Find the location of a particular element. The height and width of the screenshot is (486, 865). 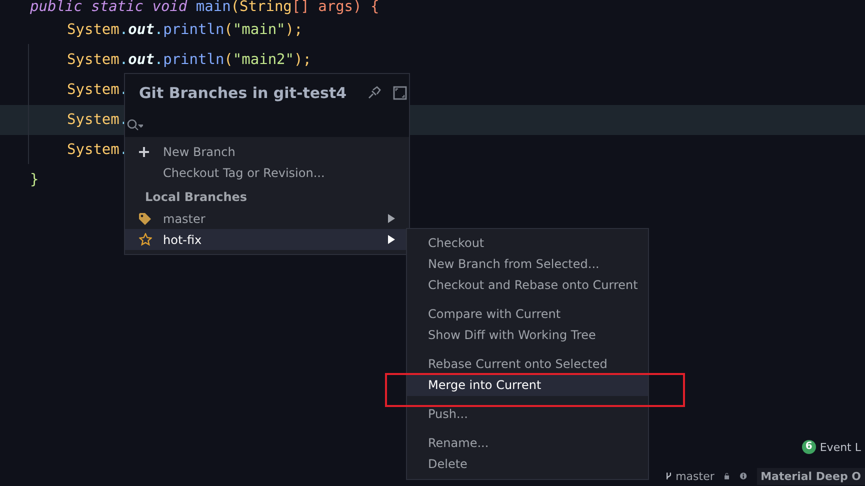

event-count-badge: 6 is located at coordinates (809, 447).